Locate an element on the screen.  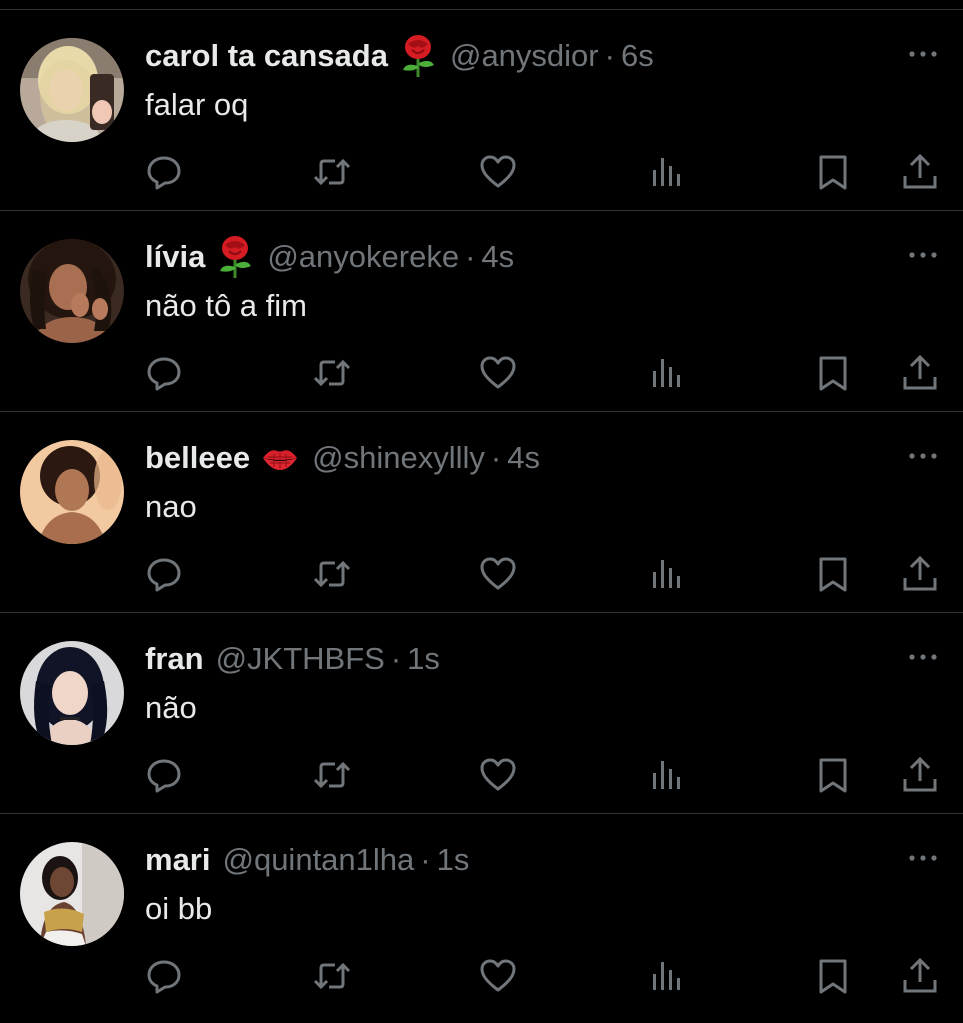
tweet-text: não is located at coordinates (171, 707).